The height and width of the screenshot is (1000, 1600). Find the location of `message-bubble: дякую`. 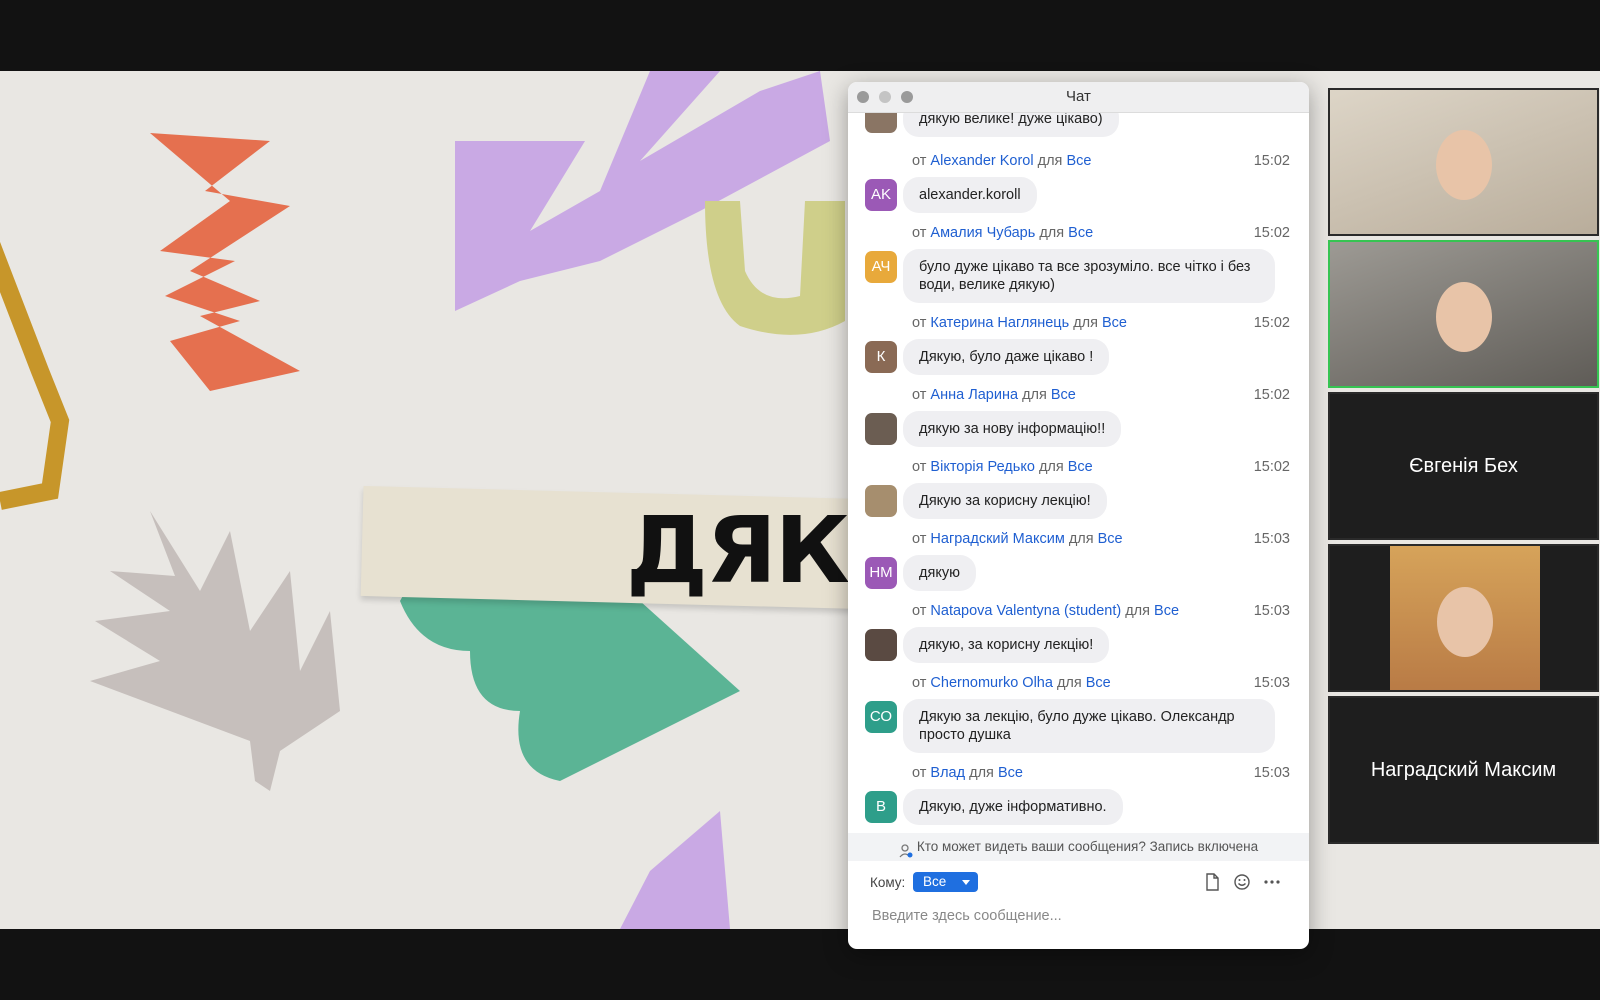

message-bubble: дякую is located at coordinates (939, 573).